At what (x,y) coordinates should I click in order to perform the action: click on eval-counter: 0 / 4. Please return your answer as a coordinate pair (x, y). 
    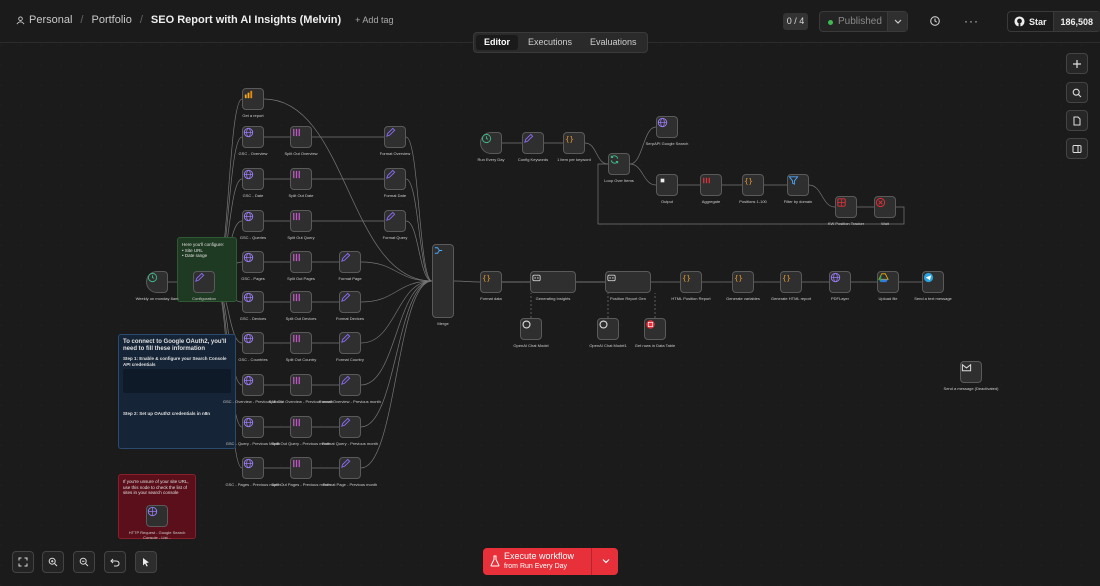
    Looking at the image, I should click on (795, 21).